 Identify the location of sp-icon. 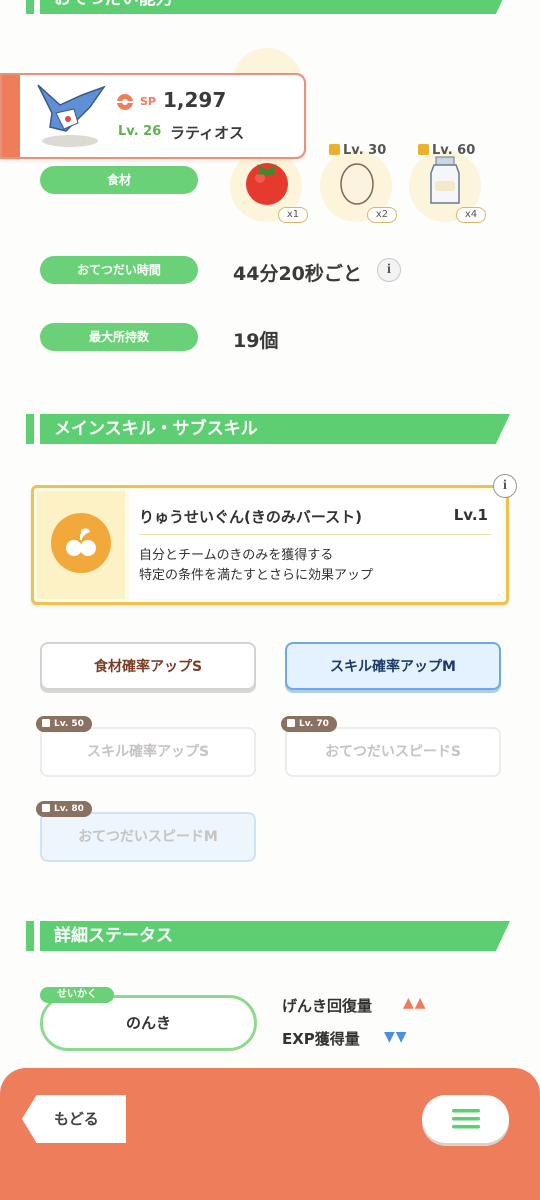
(125, 102).